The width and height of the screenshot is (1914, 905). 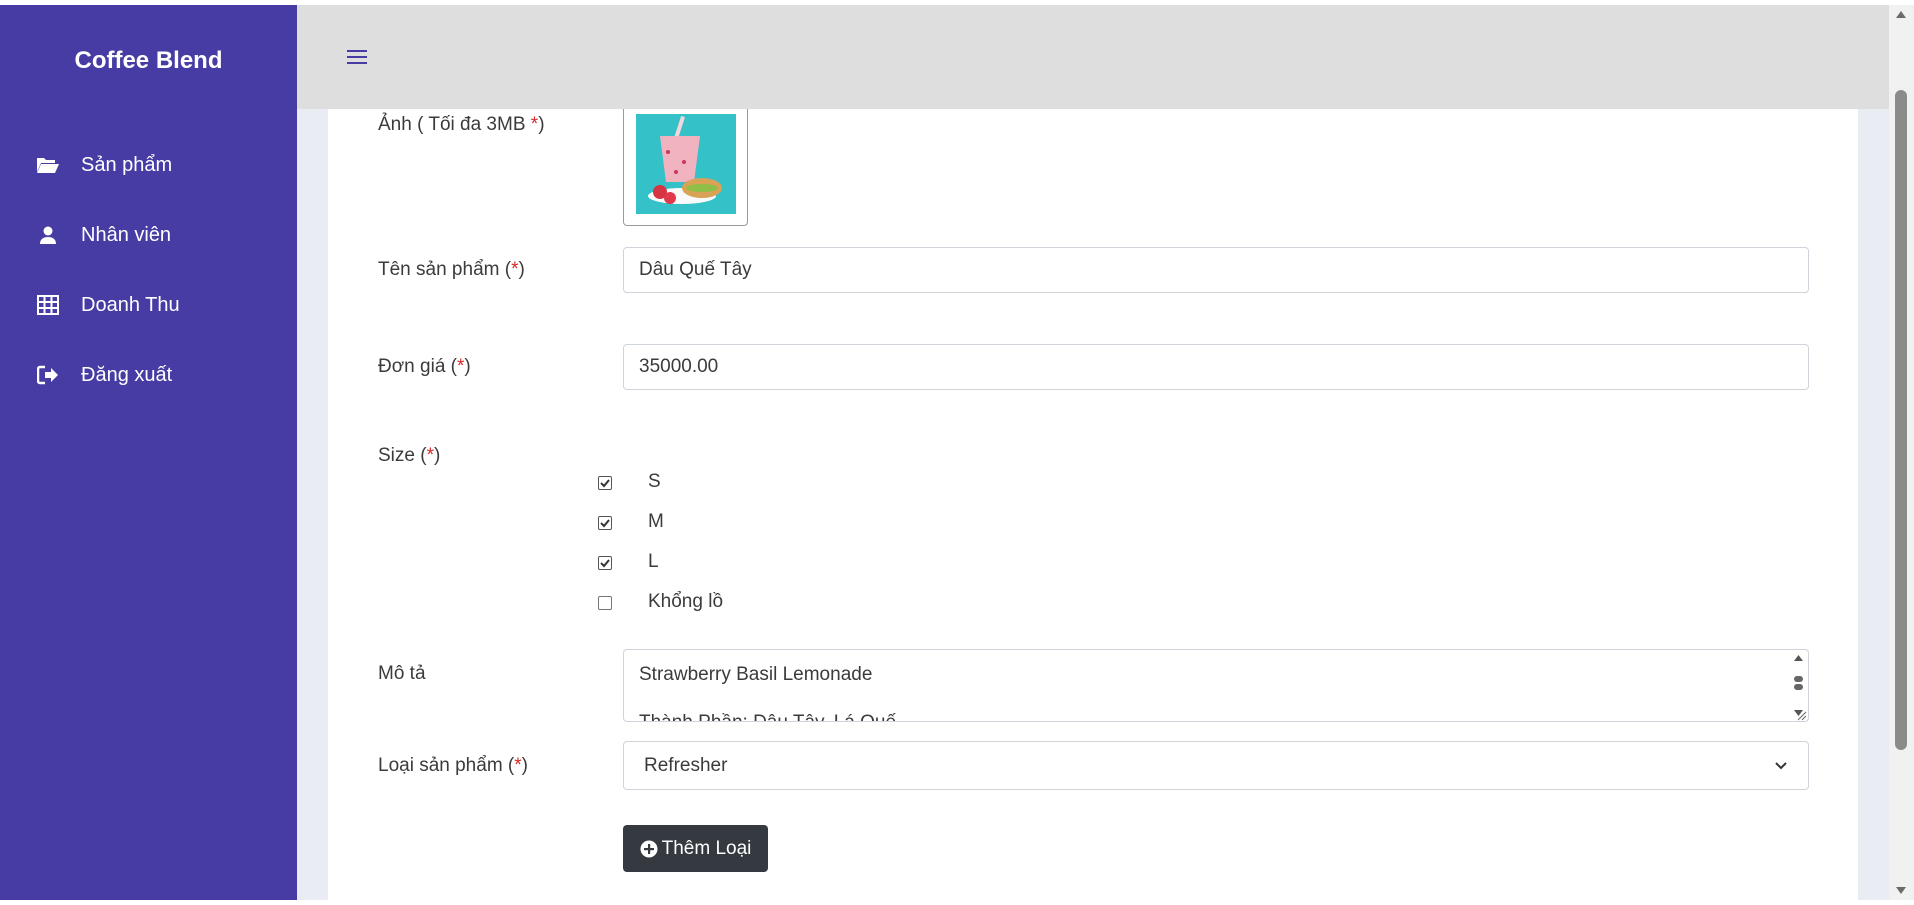 I want to click on size-option-label: M, so click(x=656, y=521).